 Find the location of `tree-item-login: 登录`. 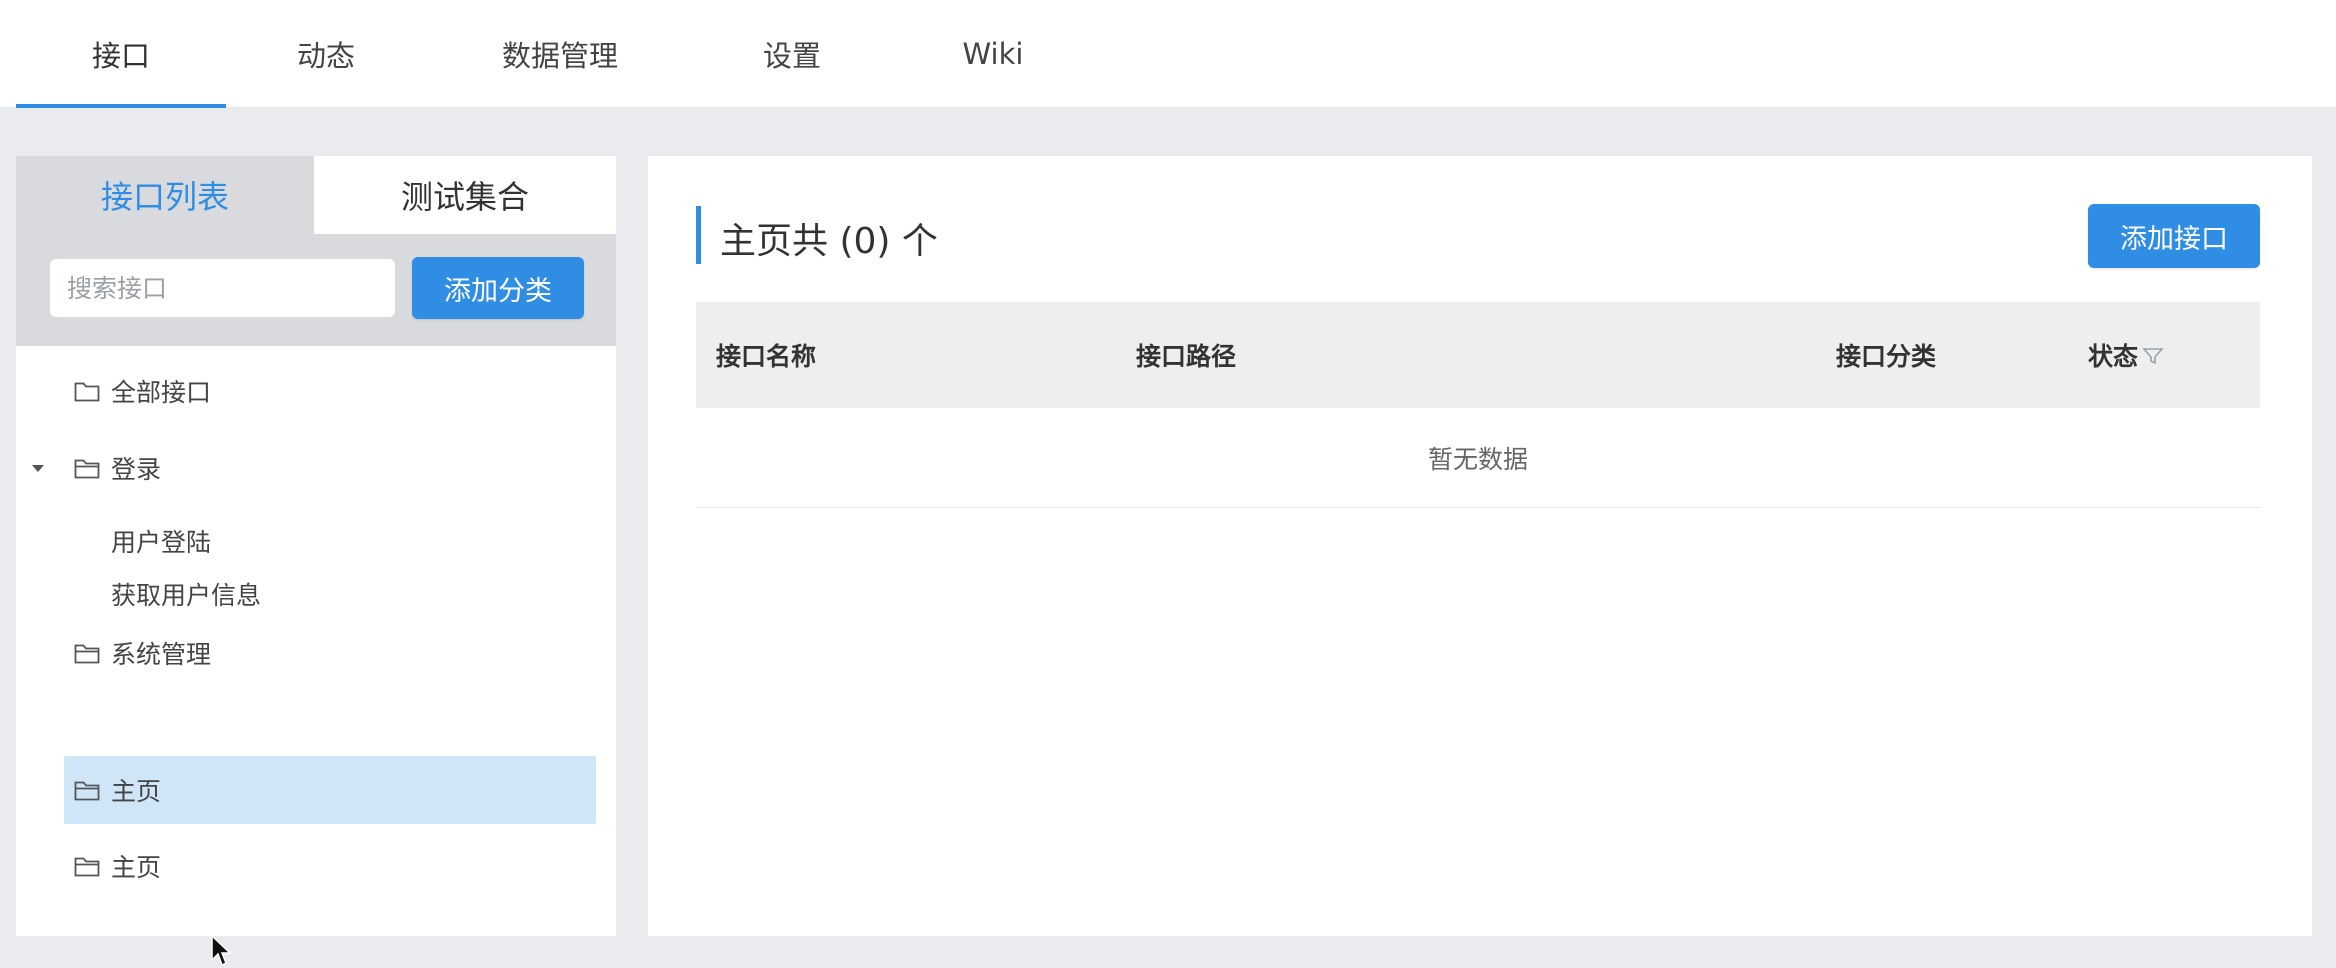

tree-item-login: 登录 is located at coordinates (316, 468).